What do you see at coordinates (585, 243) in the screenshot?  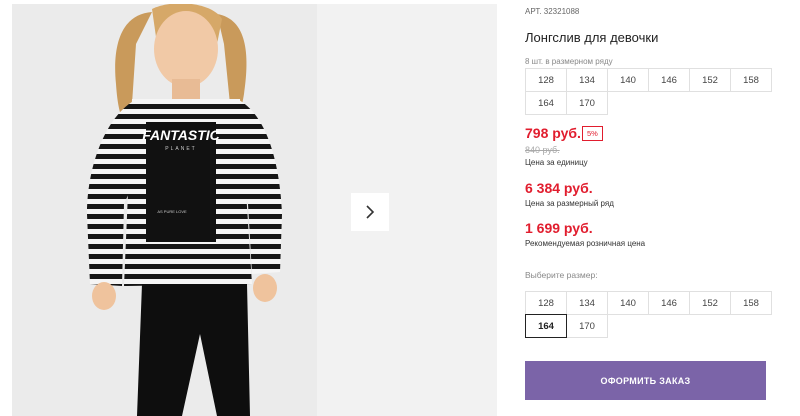 I see `rrp-price-note: Рекомендуемая розничная цена` at bounding box center [585, 243].